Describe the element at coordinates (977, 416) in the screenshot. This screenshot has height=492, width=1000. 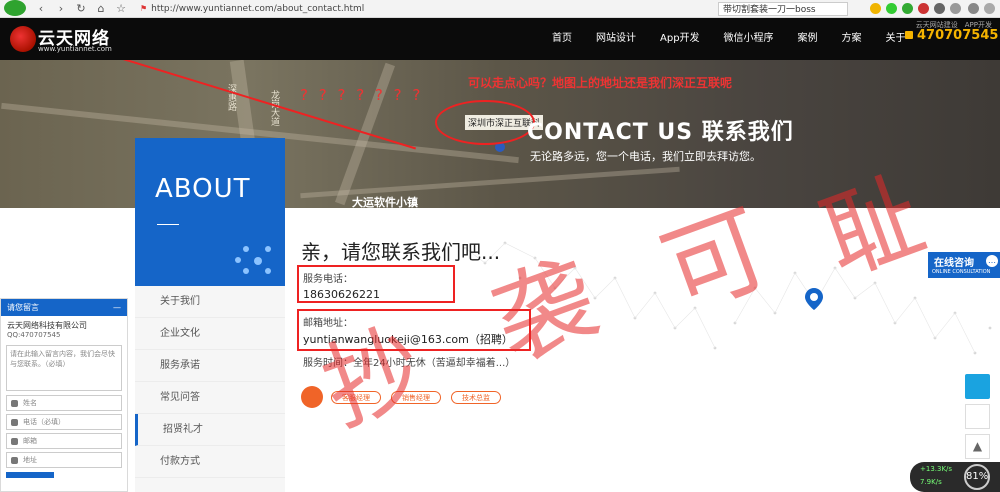
I see `qrcode-icon` at that location.